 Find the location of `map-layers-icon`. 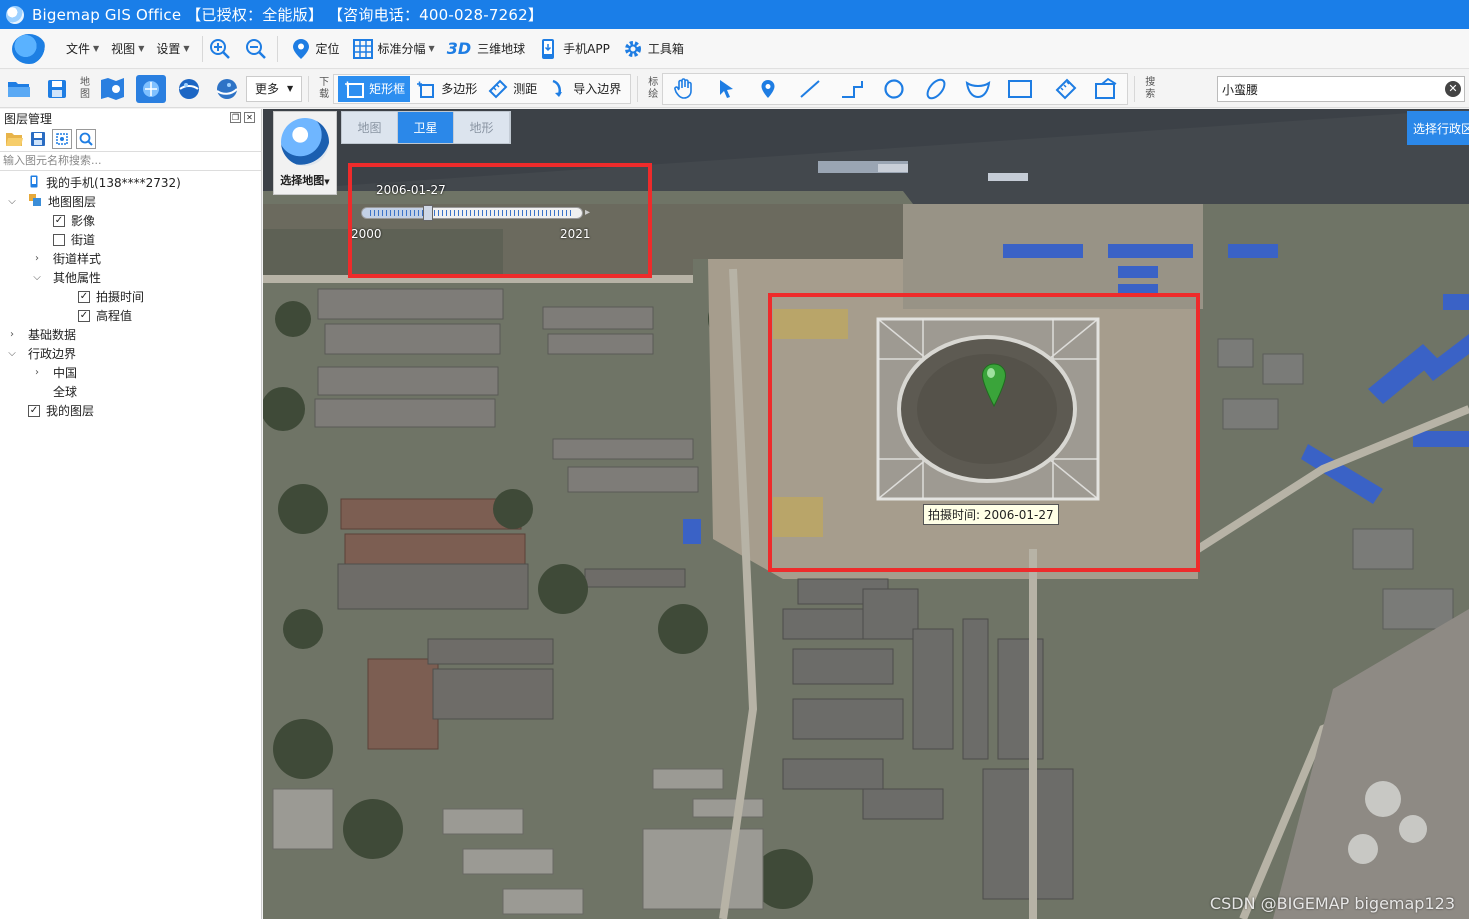

map-layers-icon is located at coordinates (113, 89).